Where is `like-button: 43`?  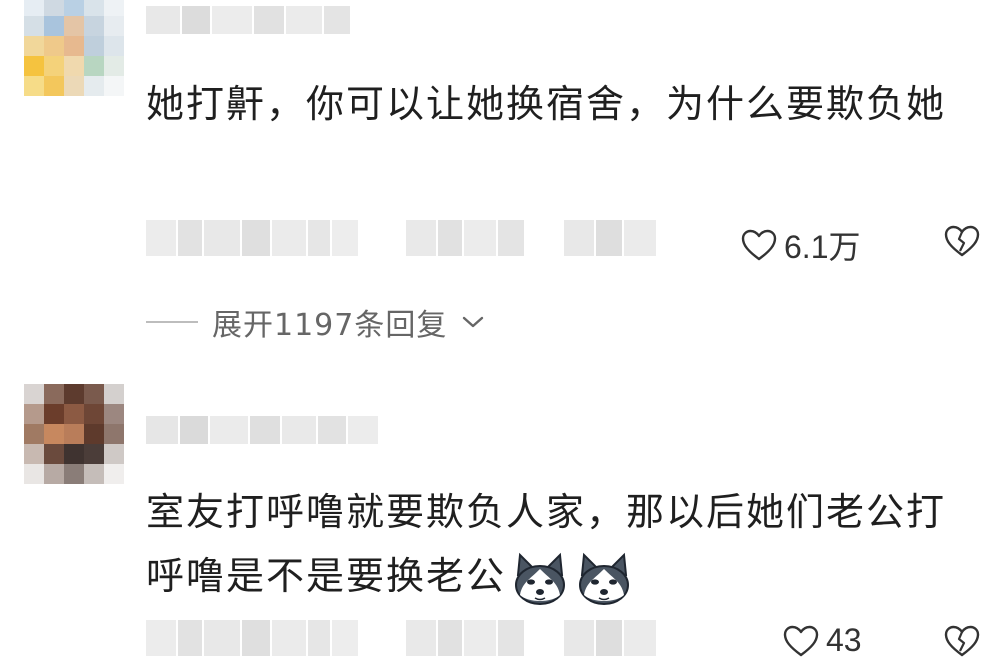
like-button: 43 is located at coordinates (822, 640).